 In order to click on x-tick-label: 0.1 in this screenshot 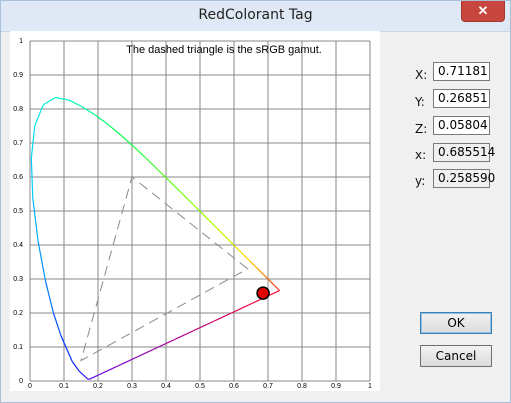, I will do `click(64, 386)`.